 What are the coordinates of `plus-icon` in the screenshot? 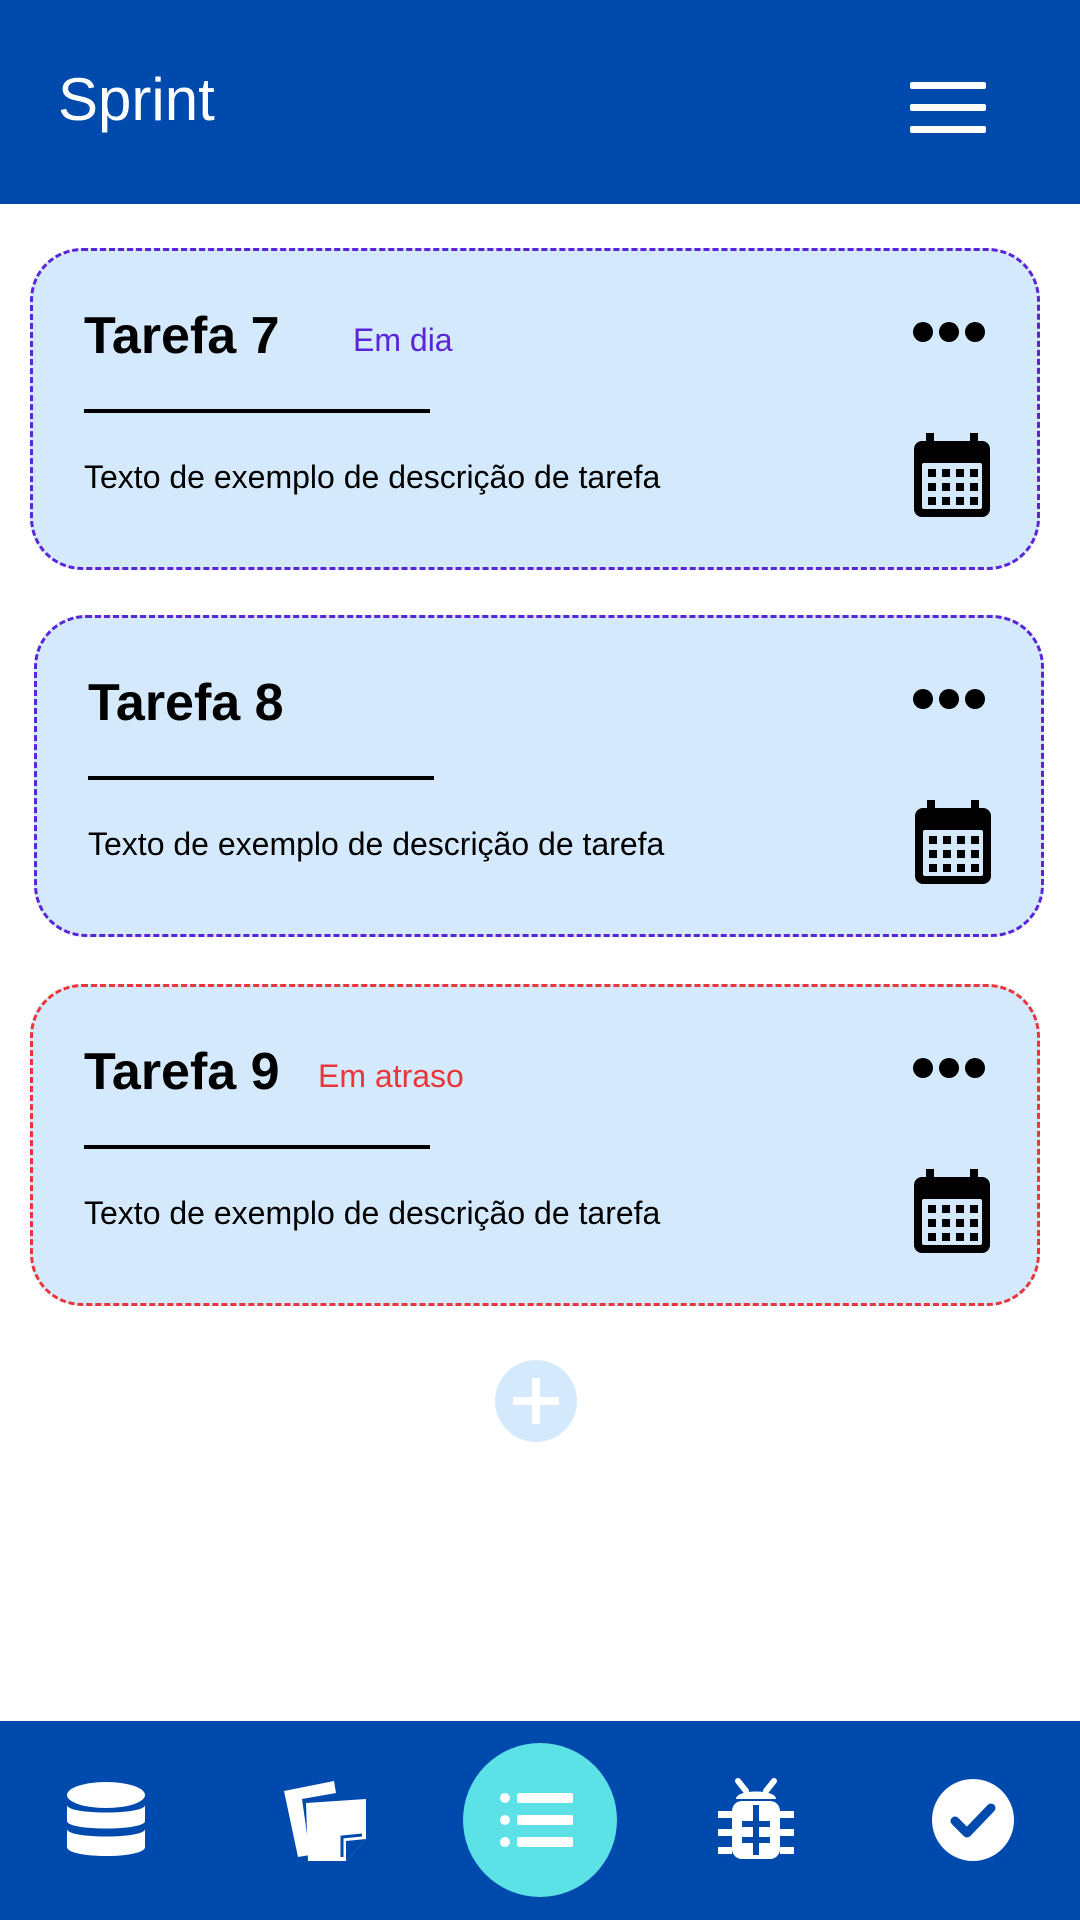 It's located at (536, 1401).